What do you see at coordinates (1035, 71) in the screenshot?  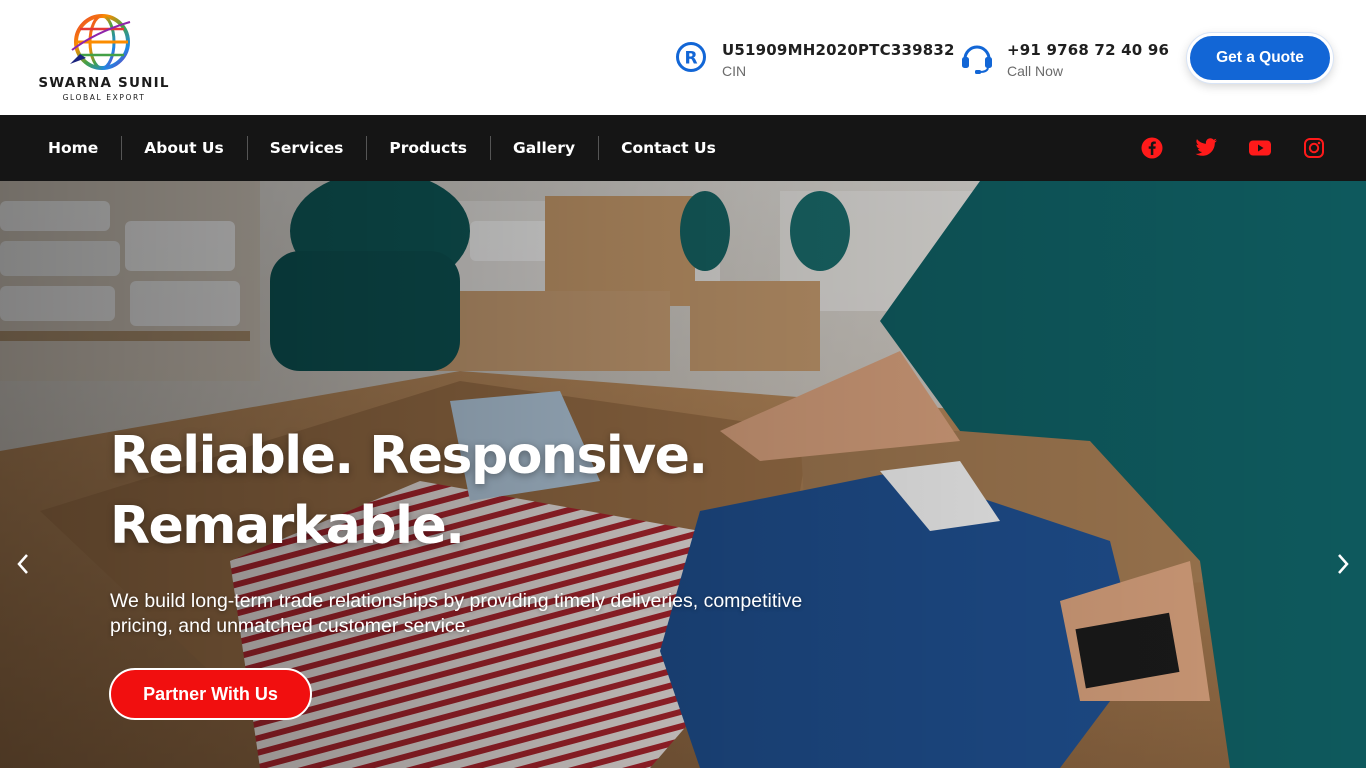 I see `call-now-label: Call Now` at bounding box center [1035, 71].